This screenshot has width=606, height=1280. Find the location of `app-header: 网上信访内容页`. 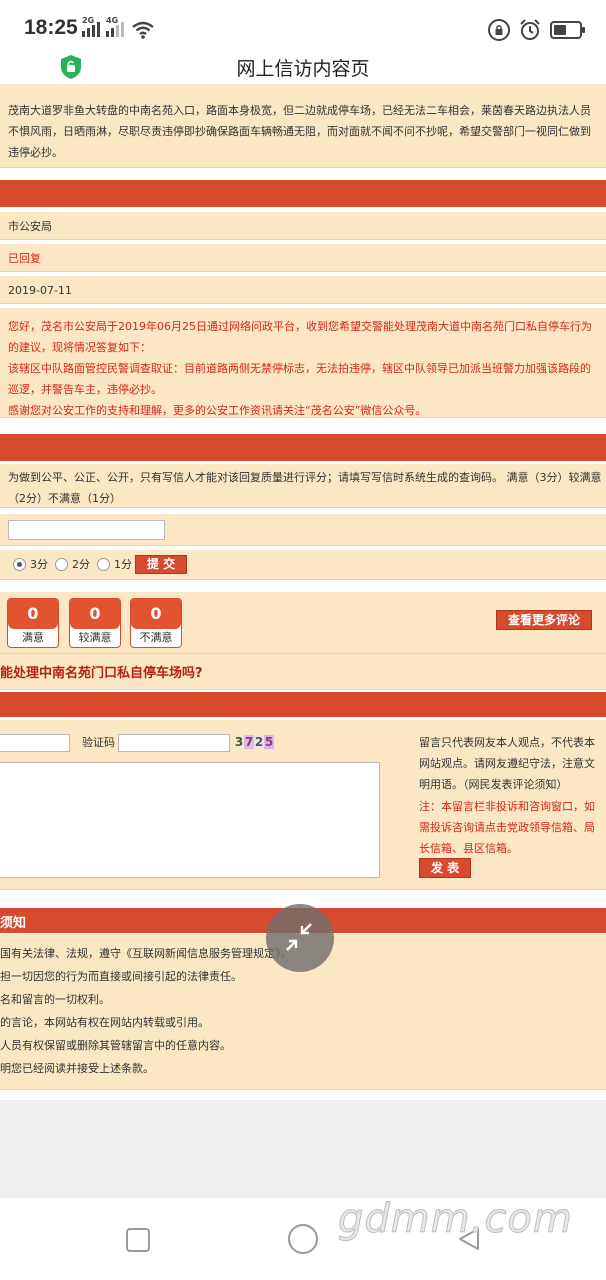

app-header: 网上信访内容页 is located at coordinates (303, 67).